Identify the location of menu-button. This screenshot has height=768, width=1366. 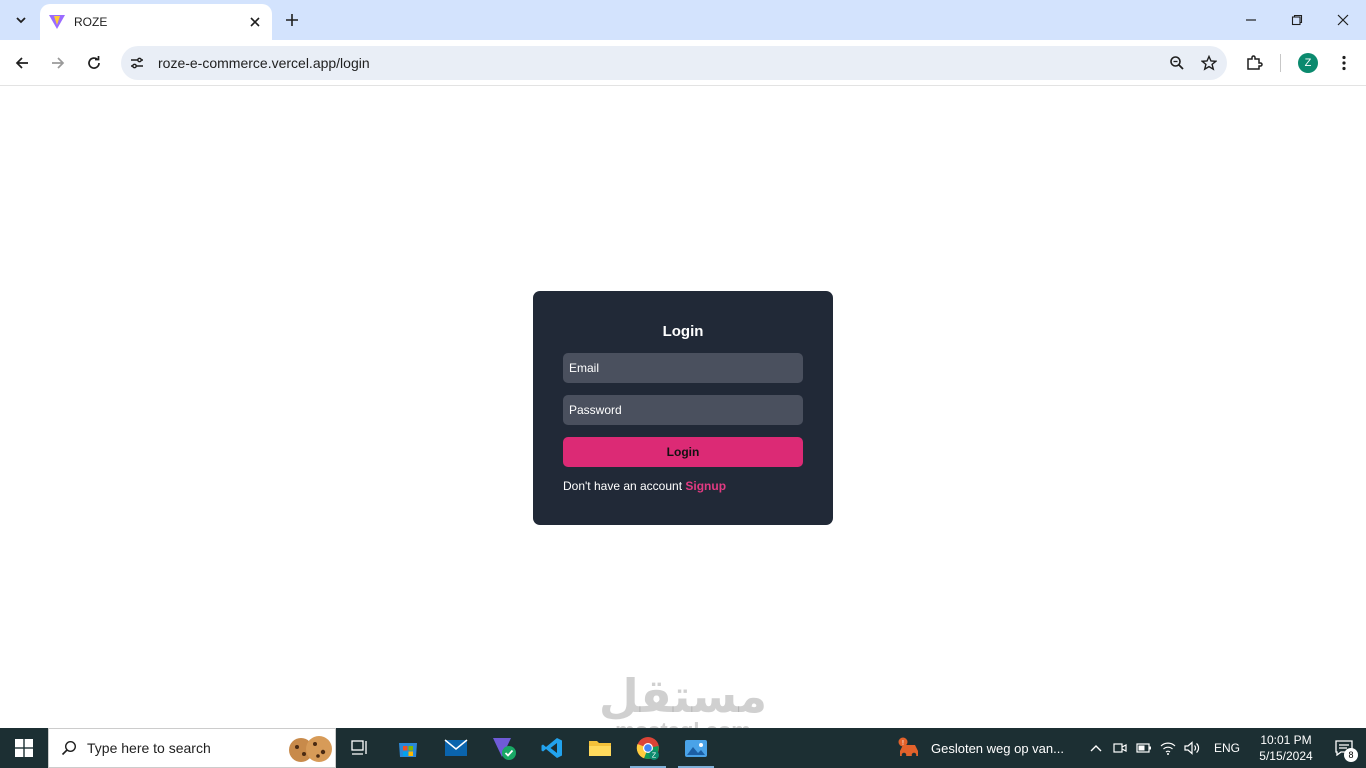
(1344, 63).